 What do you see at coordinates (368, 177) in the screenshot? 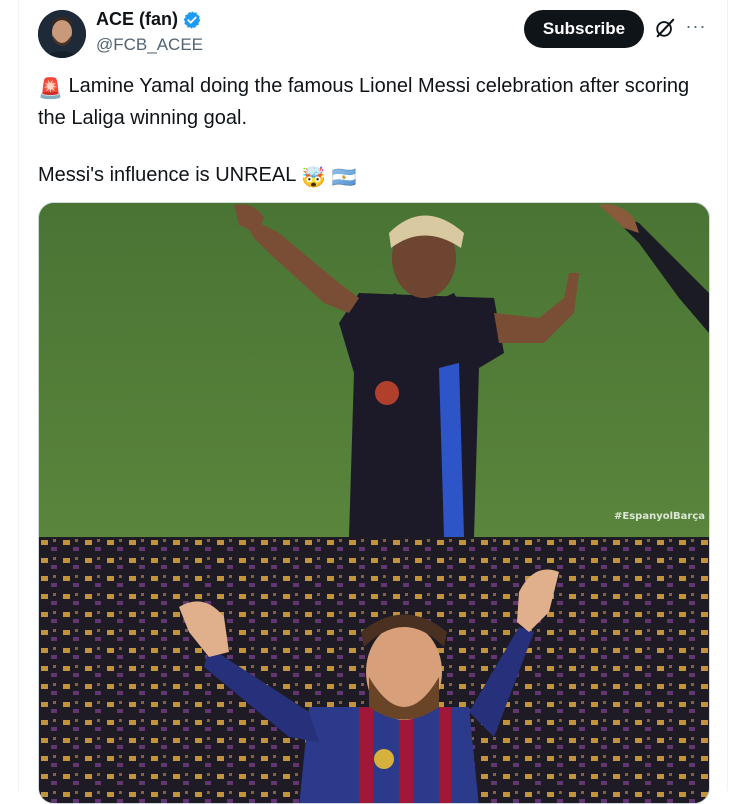
I see `tweet-line-2: Messi's influence is UNREAL 🤯 🇦🇷` at bounding box center [368, 177].